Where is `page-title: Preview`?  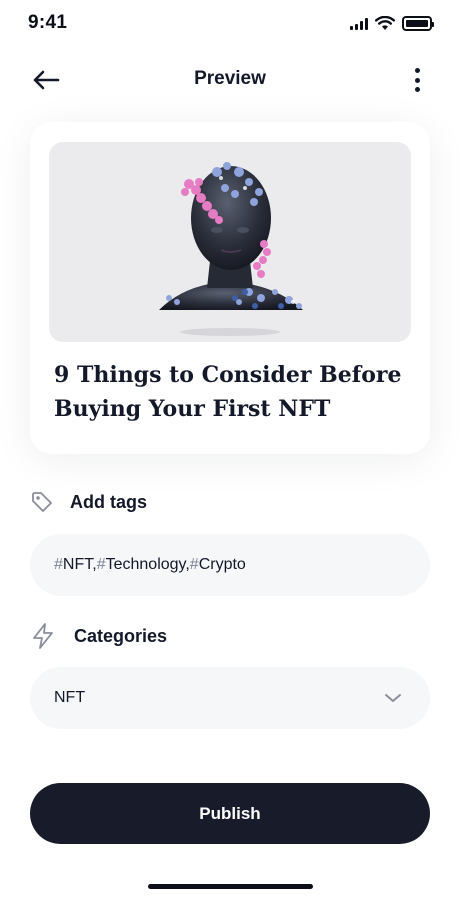 page-title: Preview is located at coordinates (230, 78).